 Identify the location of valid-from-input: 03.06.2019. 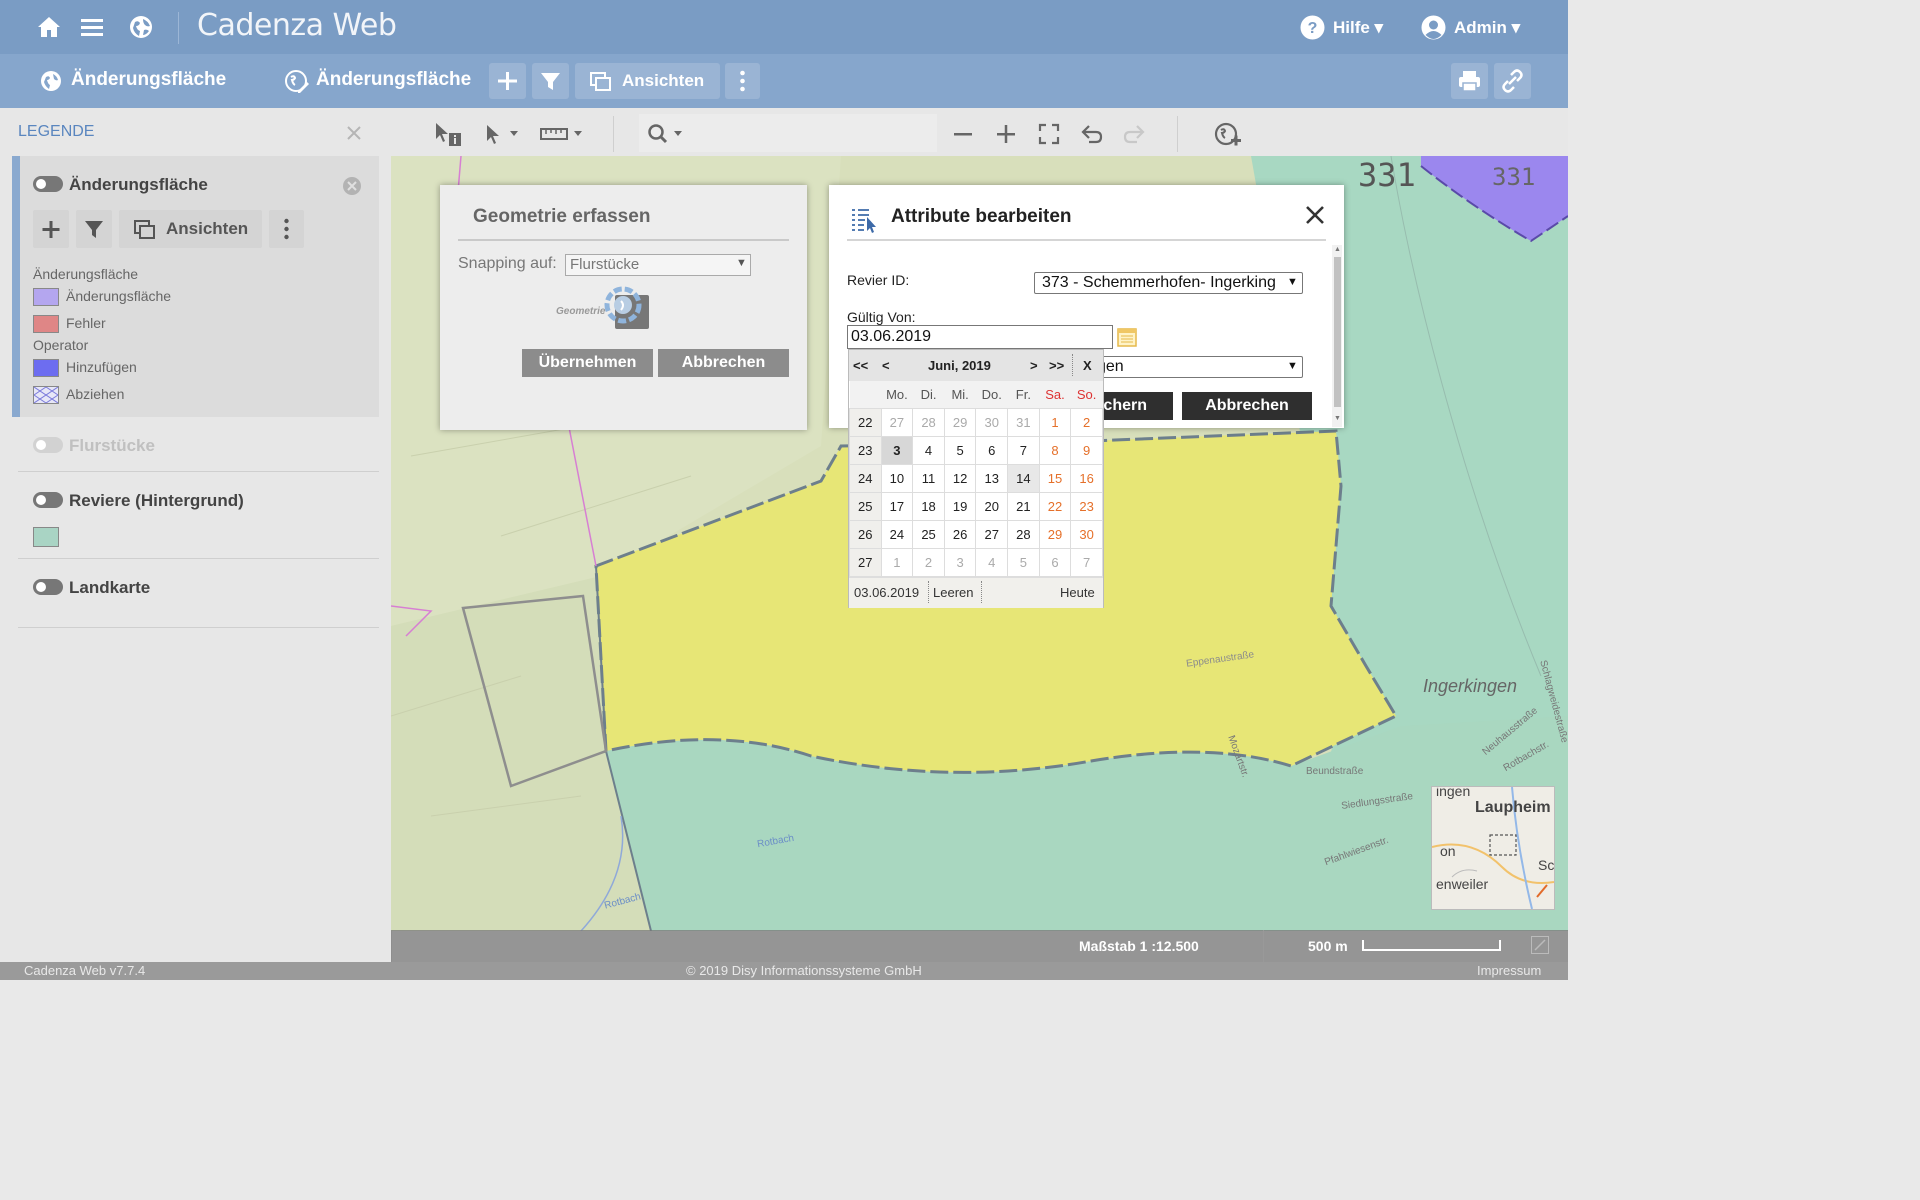
(980, 337).